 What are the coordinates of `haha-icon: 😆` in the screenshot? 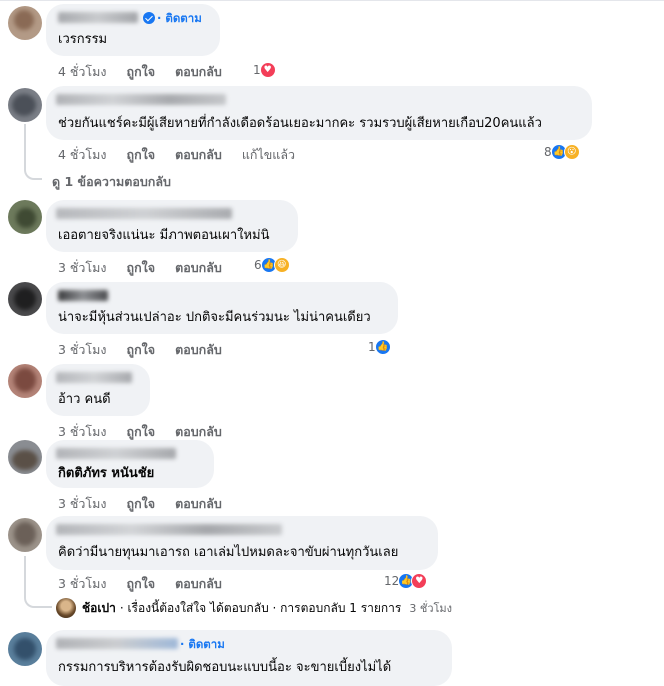 It's located at (281, 265).